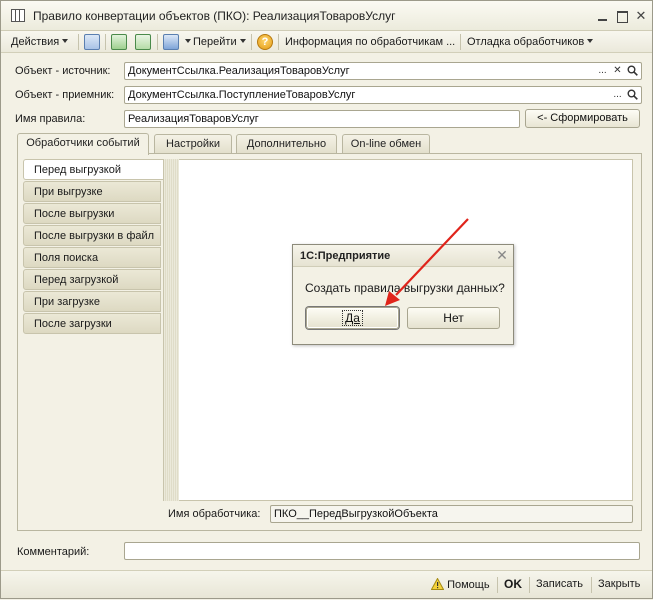 This screenshot has width=653, height=600. I want to click on actions-menu-label: Действия, so click(35, 42).